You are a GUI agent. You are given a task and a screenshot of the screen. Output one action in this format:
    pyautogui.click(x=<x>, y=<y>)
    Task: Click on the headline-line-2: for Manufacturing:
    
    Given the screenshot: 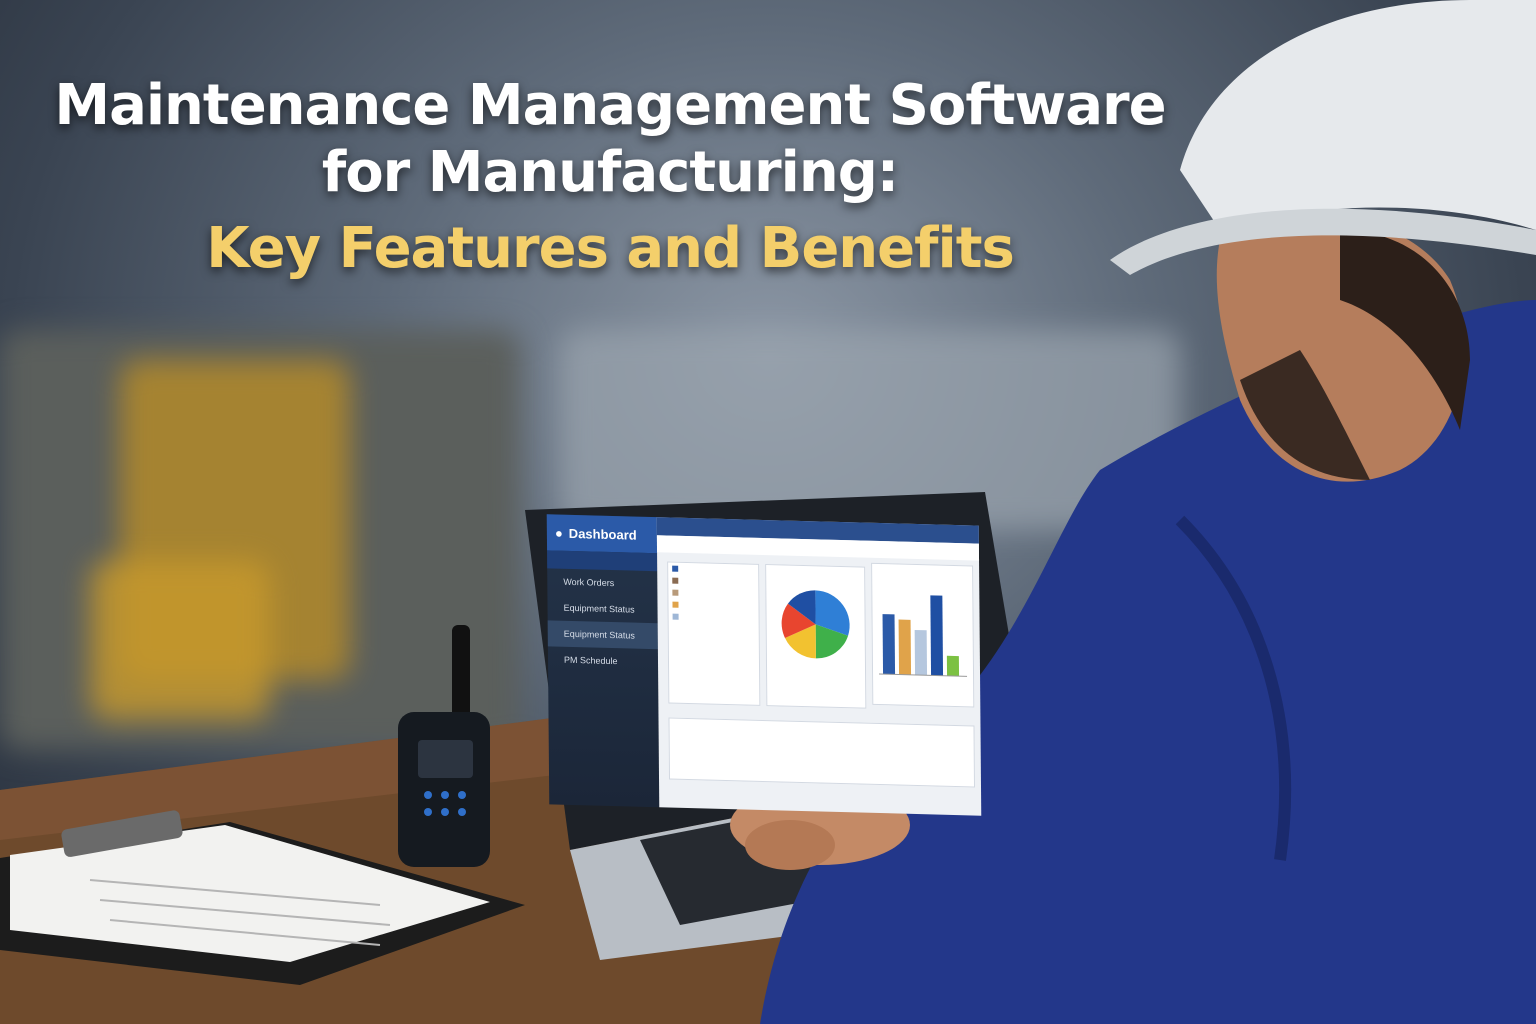 What is the action you would take?
    pyautogui.click(x=610, y=172)
    